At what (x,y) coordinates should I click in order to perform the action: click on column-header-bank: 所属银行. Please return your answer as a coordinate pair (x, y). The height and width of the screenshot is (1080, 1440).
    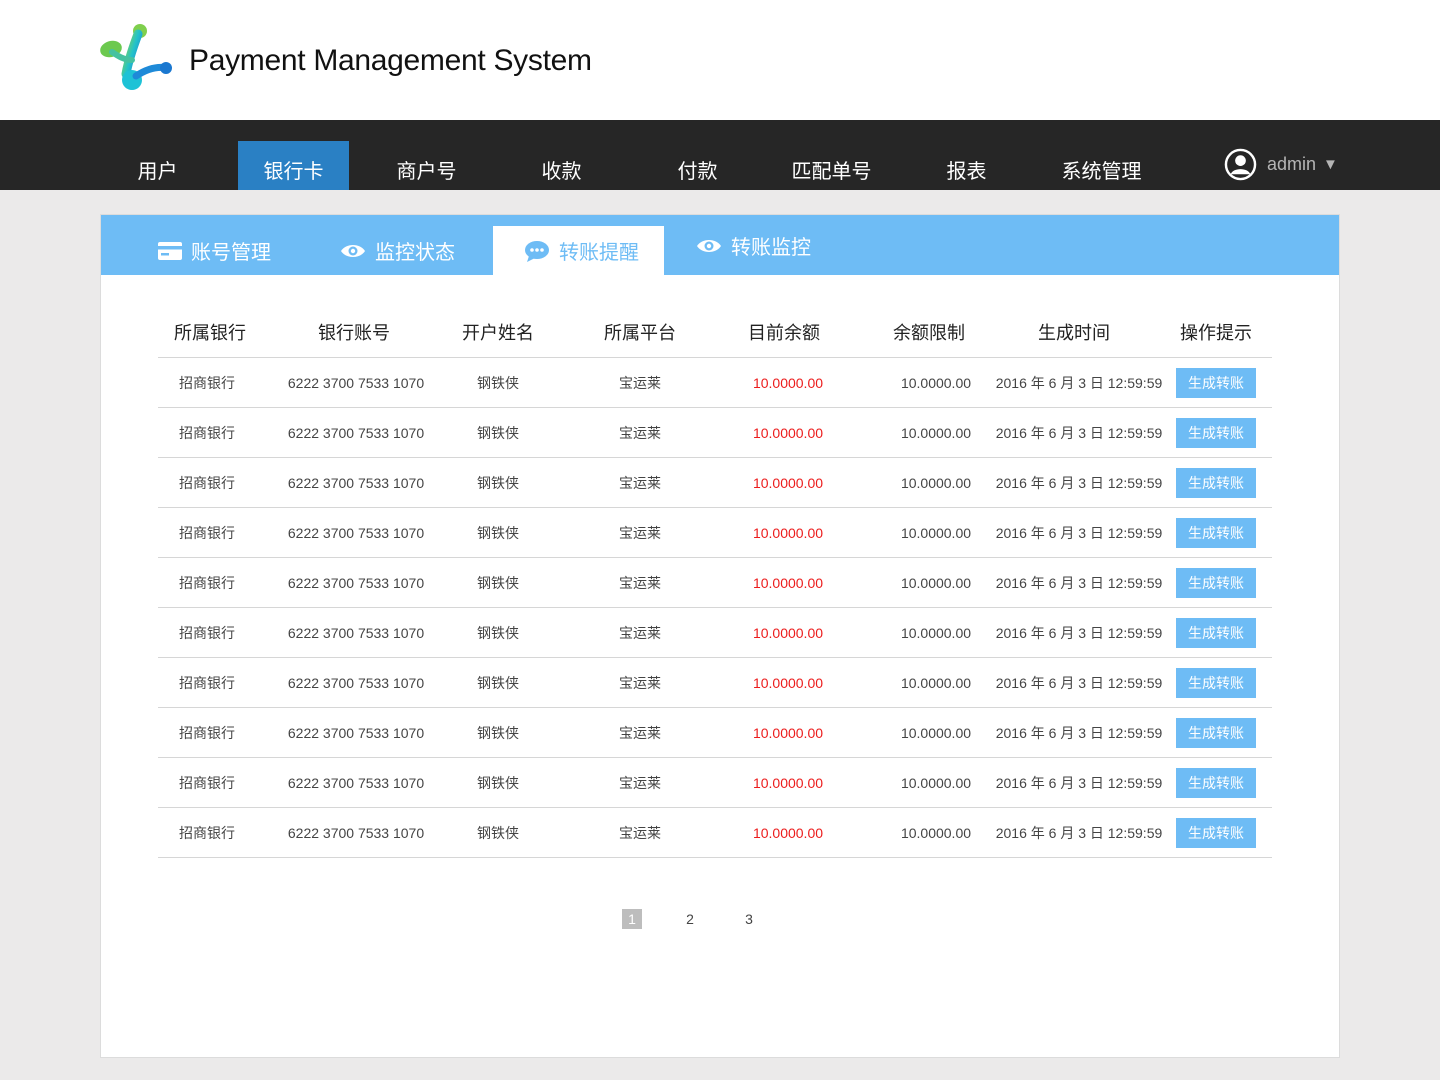
    Looking at the image, I should click on (210, 333).